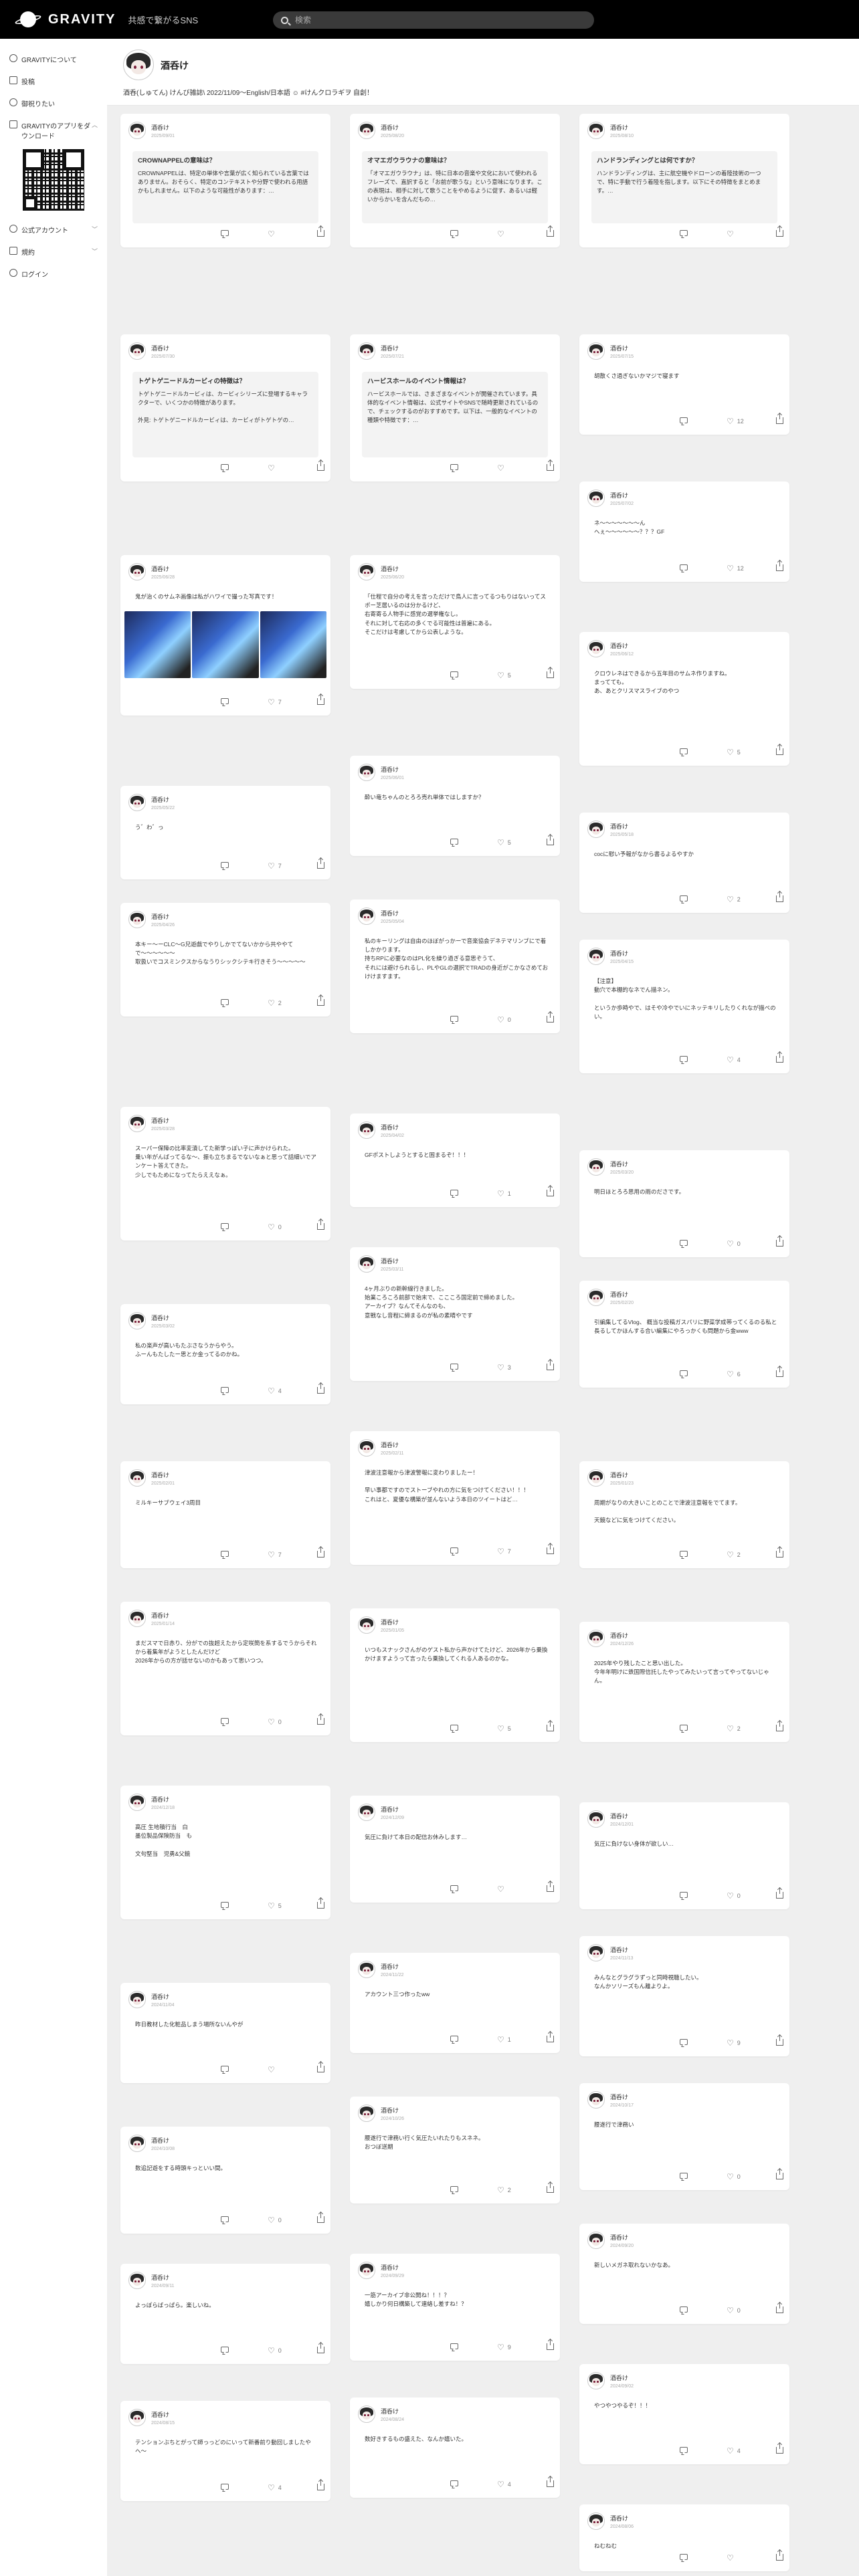 The image size is (859, 2576). I want to click on gravity-logo: GRAVITY, so click(65, 19).